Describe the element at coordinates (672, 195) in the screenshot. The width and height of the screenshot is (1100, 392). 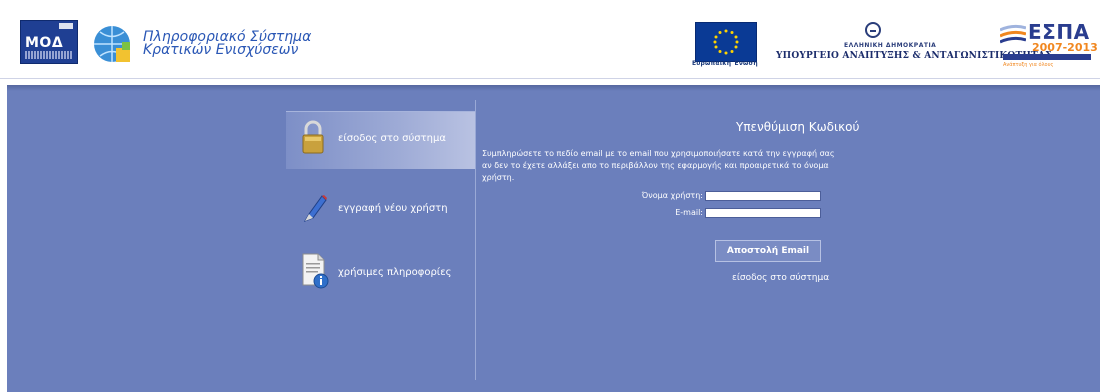
I see `username-label: Όνομα χρήστη:` at that location.